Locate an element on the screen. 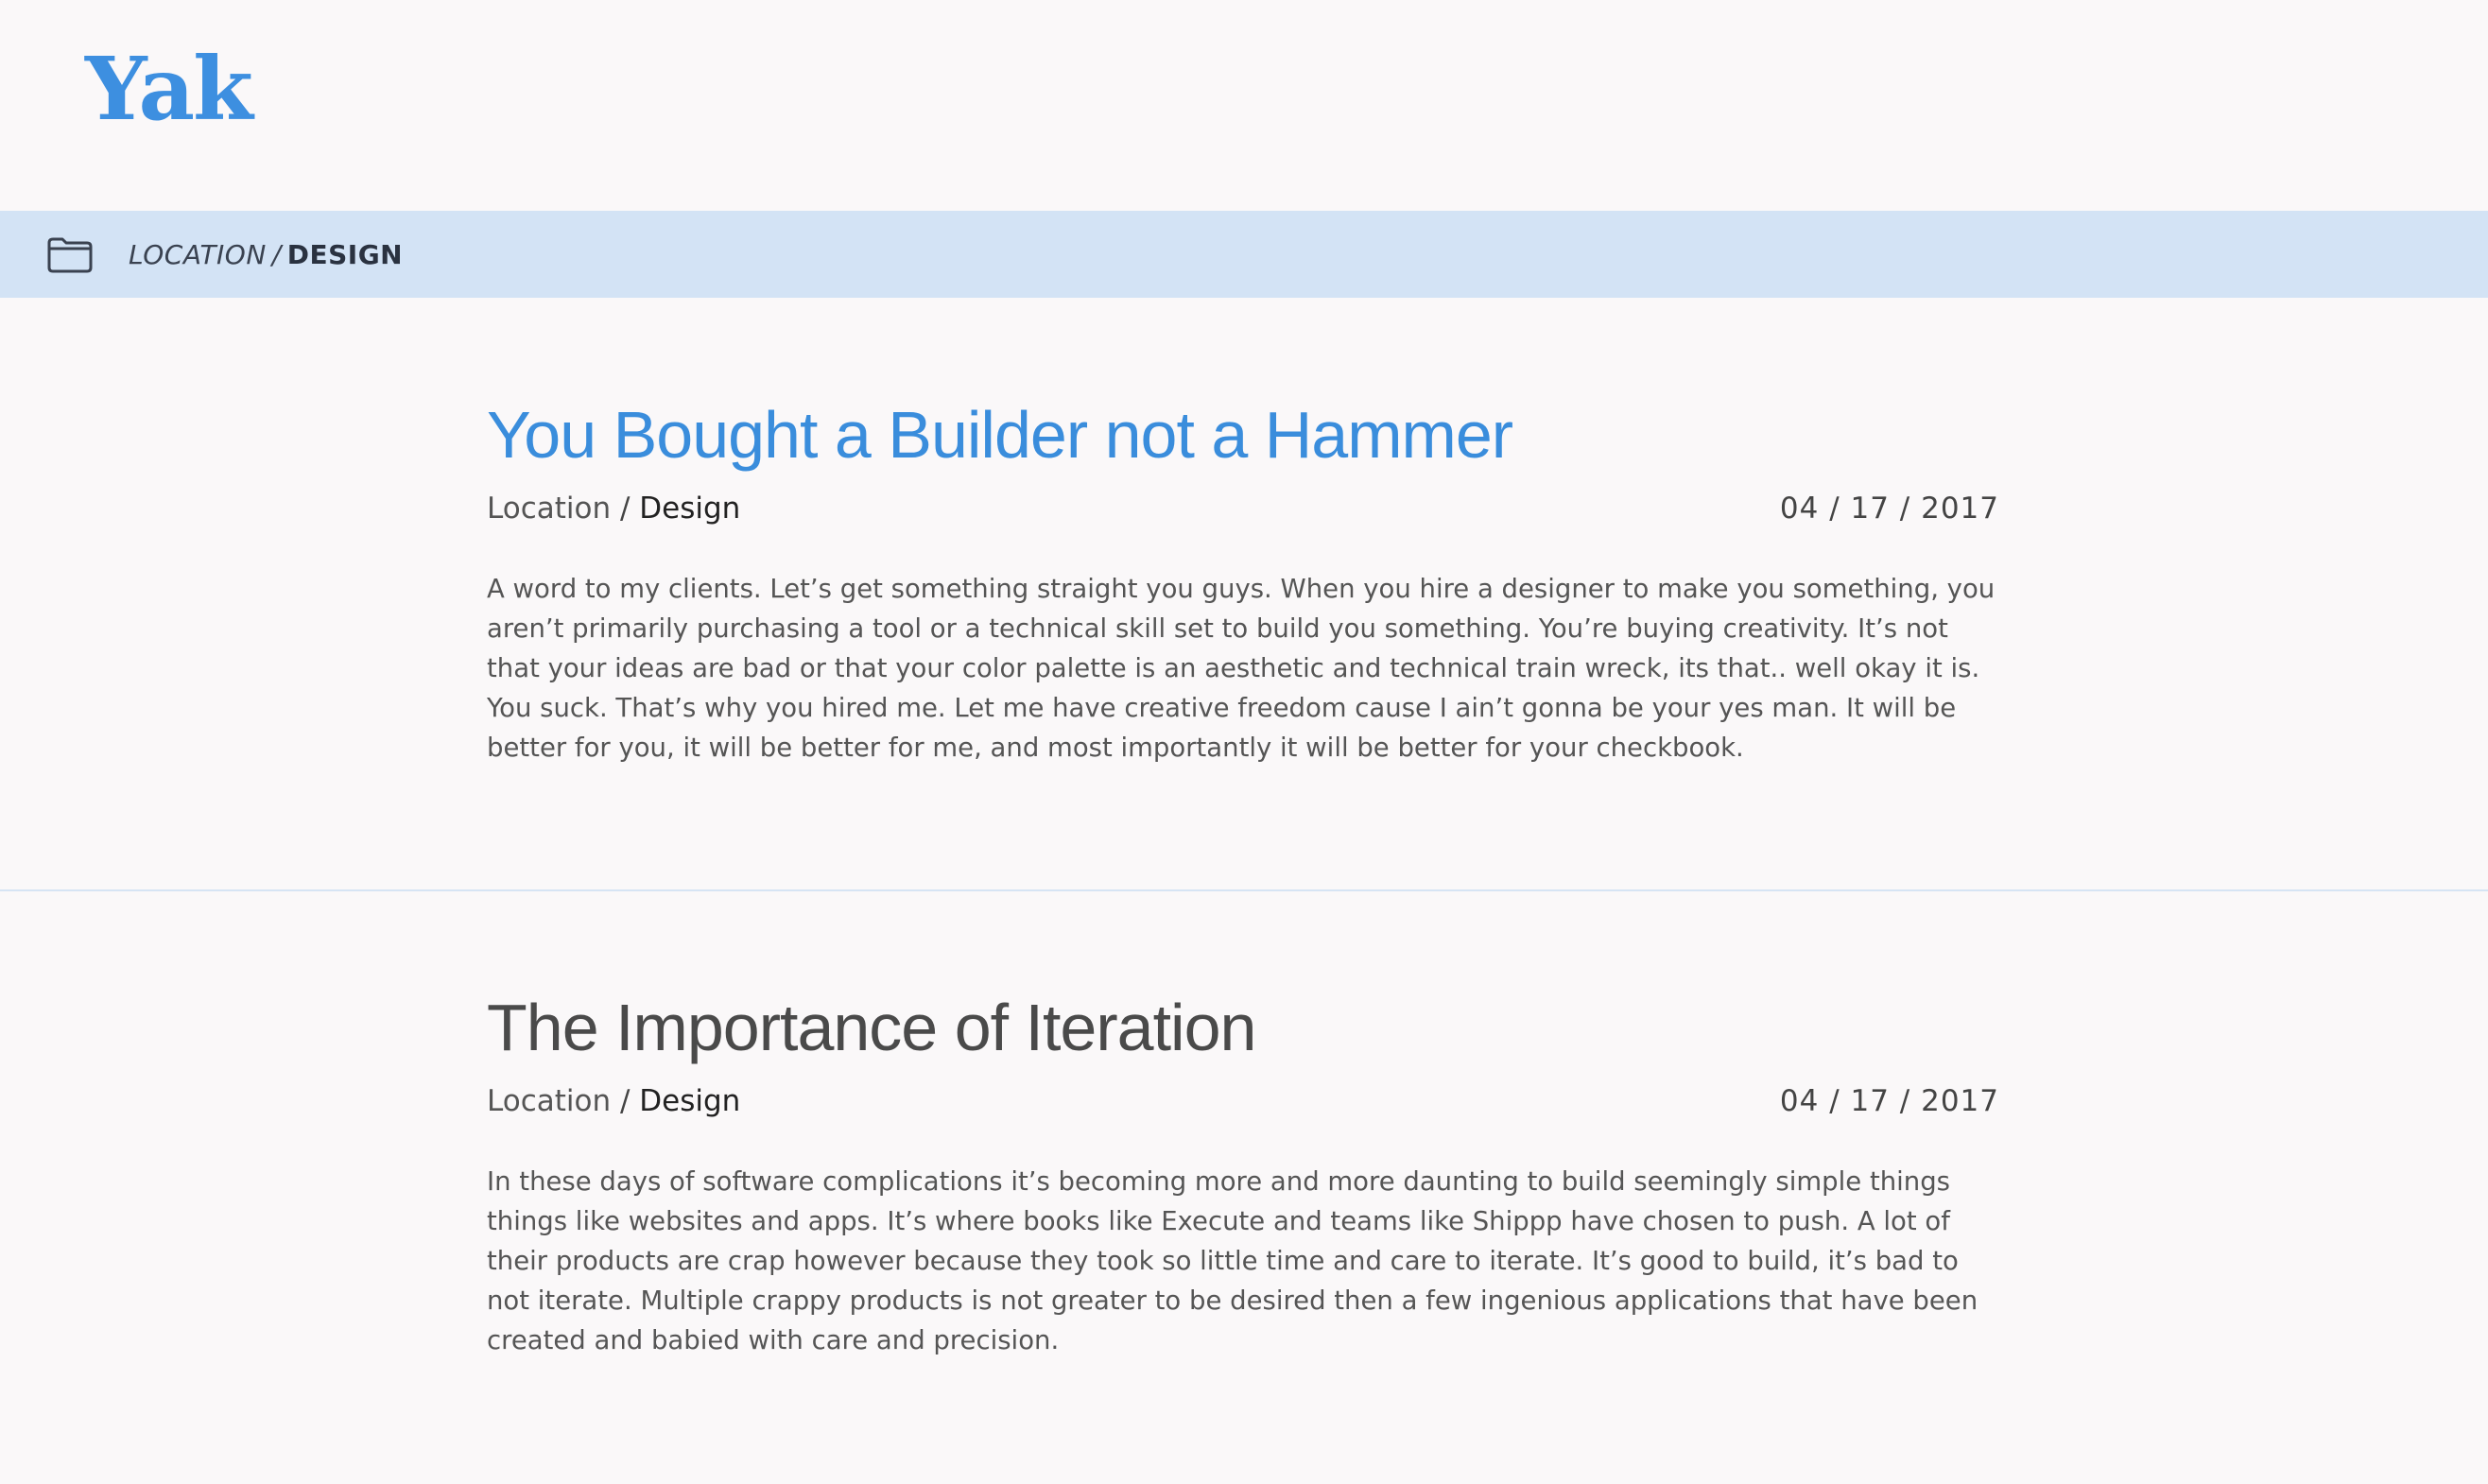  breadcrumb-category-link: DESIGN is located at coordinates (345, 255).